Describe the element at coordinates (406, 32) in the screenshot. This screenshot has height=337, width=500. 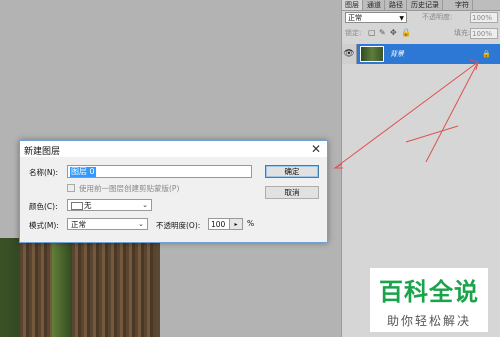
I see `lock-all-icon: 🔒` at that location.